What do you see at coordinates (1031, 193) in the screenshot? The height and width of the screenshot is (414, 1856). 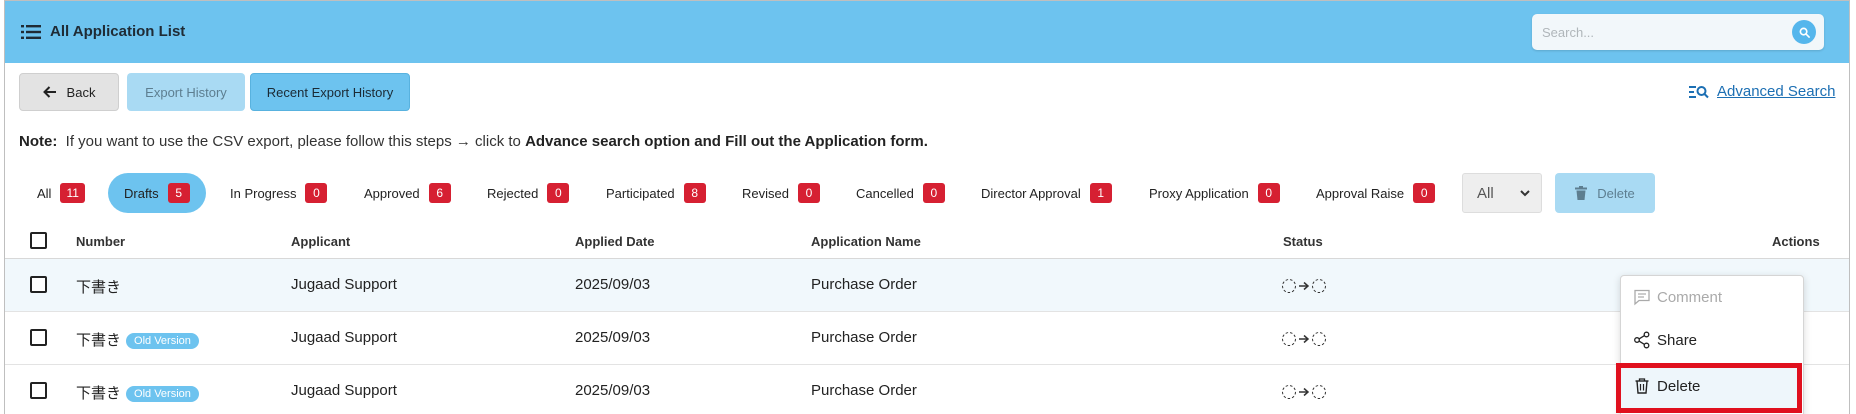 I see `filter-tab-label: Director Approval` at bounding box center [1031, 193].